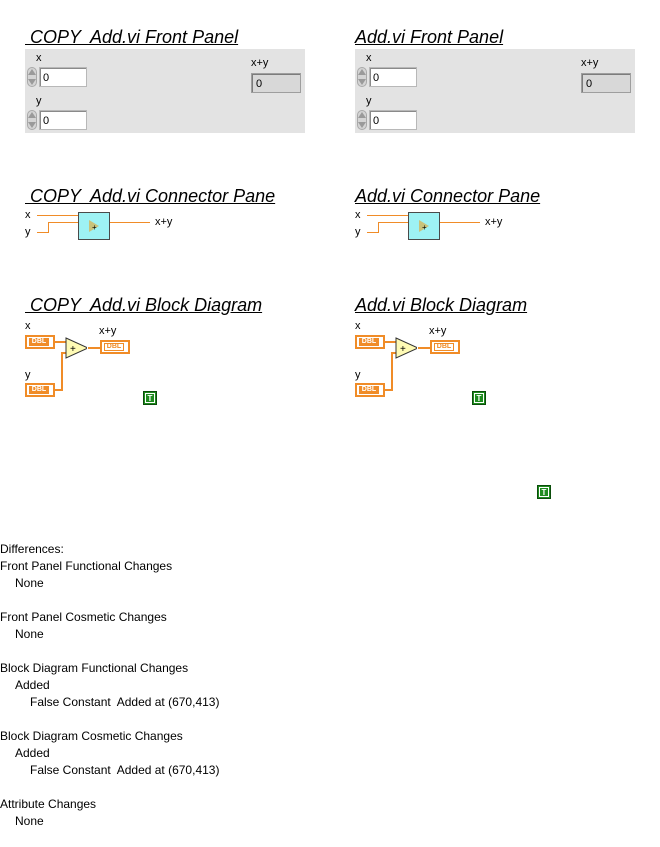 The height and width of the screenshot is (847, 660). I want to click on diff-section-title: Front Panel Cosmetic Changes, so click(83, 617).